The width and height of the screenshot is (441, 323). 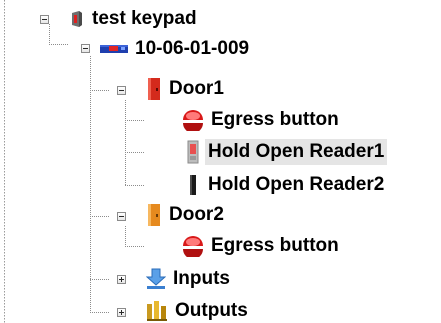 I want to click on tree-node-controller: 10-06-01-009, so click(x=176, y=49).